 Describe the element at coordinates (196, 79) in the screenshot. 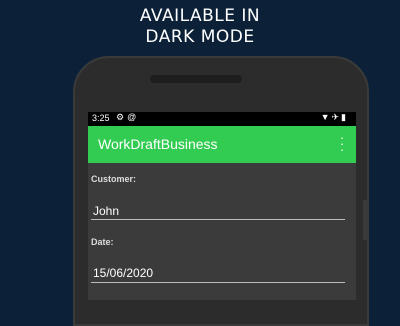

I see `phone-speaker` at that location.